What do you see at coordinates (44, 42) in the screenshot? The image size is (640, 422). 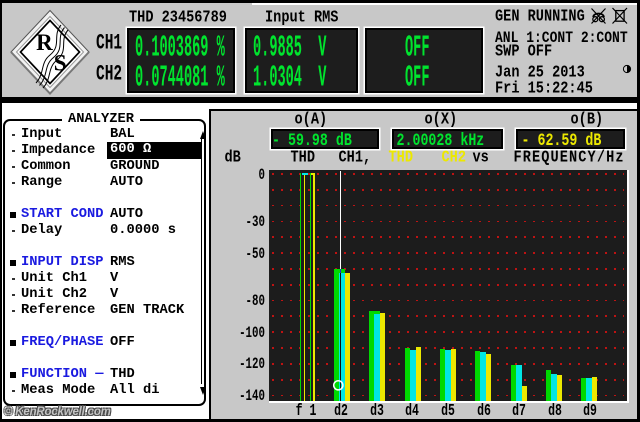 I see `svg-text: R` at bounding box center [44, 42].